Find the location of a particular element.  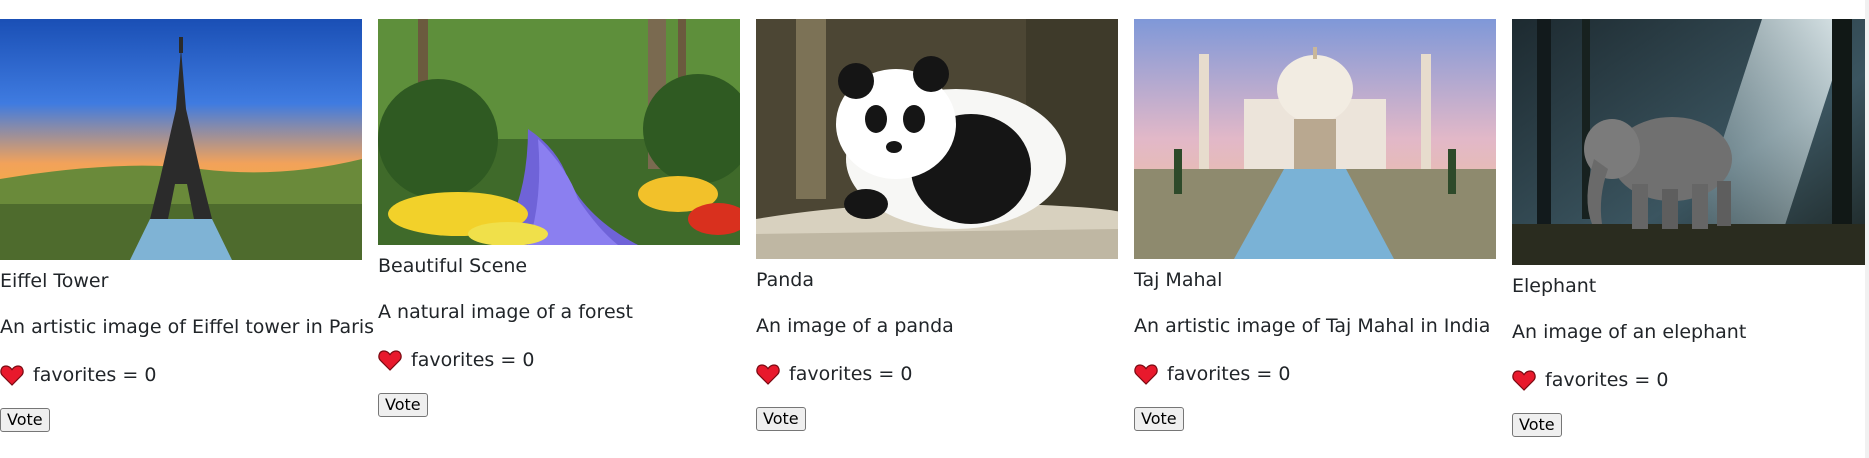

eiffel-tower-image is located at coordinates (181, 139).